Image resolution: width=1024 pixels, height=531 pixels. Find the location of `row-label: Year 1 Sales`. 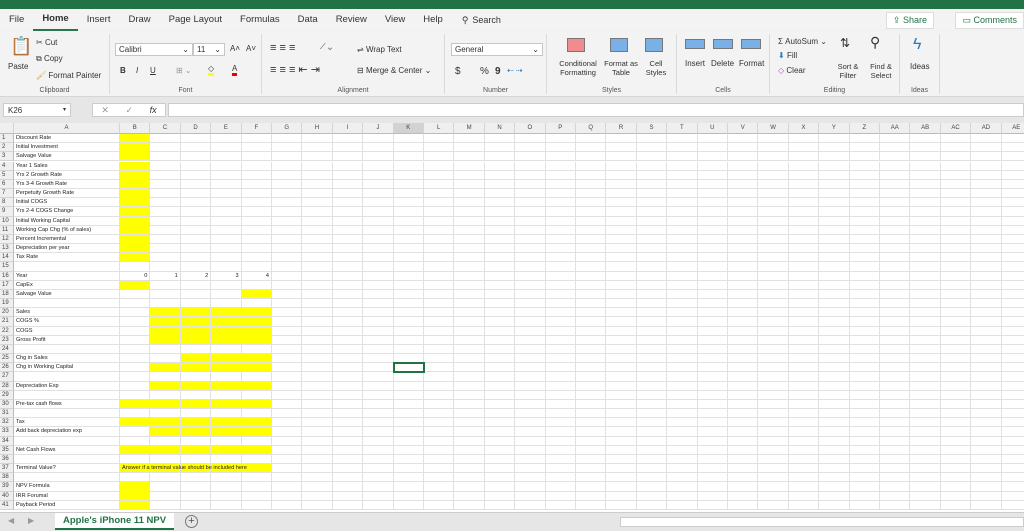

row-label: Year 1 Sales is located at coordinates (67, 166).